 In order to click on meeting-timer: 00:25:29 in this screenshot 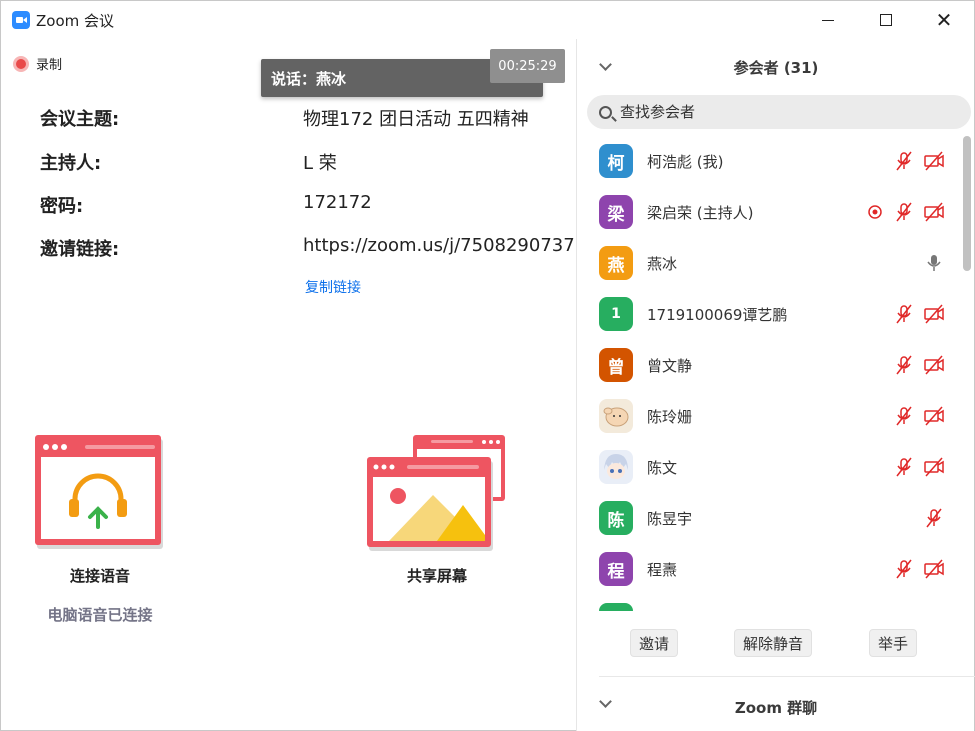, I will do `click(527, 66)`.